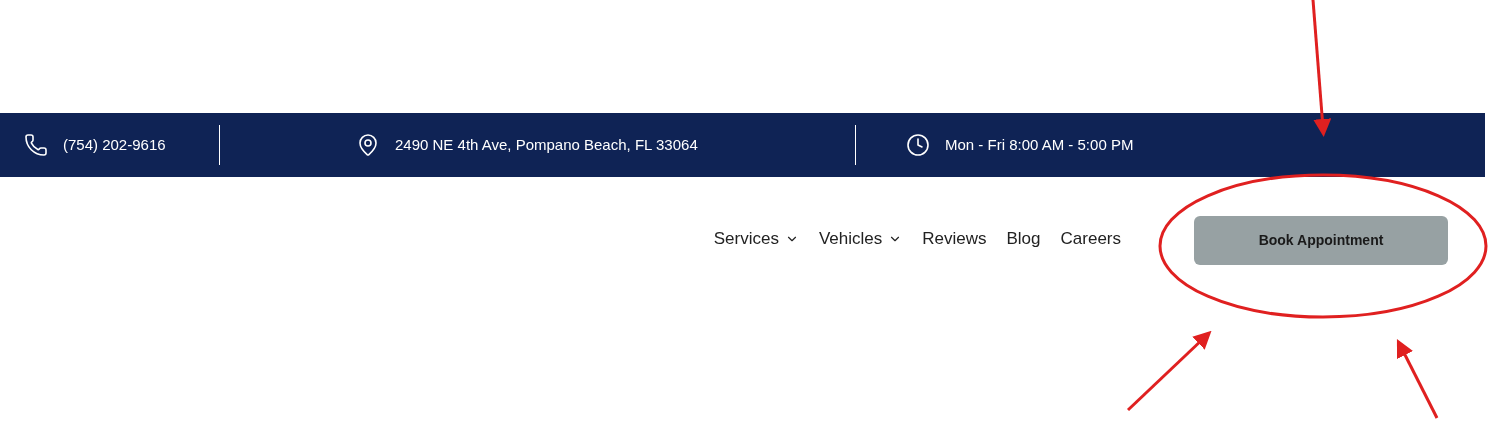 Image resolution: width=1492 pixels, height=422 pixels. What do you see at coordinates (368, 145) in the screenshot?
I see `location-pin-icon` at bounding box center [368, 145].